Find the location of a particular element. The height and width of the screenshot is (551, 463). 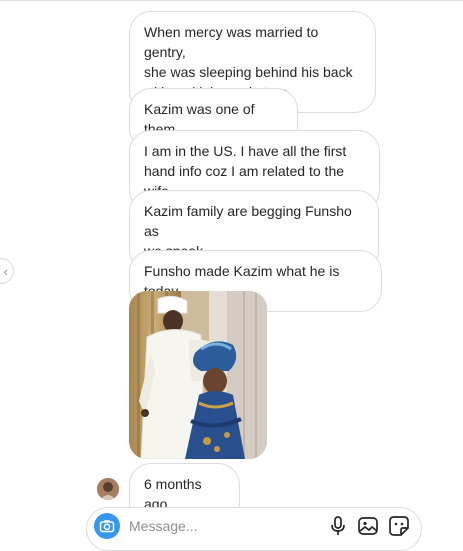

couple-photo-image is located at coordinates (198, 375).